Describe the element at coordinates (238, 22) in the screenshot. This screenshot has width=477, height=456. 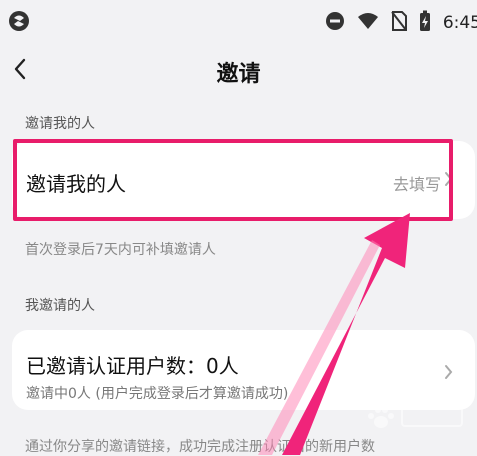
I see `status-bar: 6:45` at that location.